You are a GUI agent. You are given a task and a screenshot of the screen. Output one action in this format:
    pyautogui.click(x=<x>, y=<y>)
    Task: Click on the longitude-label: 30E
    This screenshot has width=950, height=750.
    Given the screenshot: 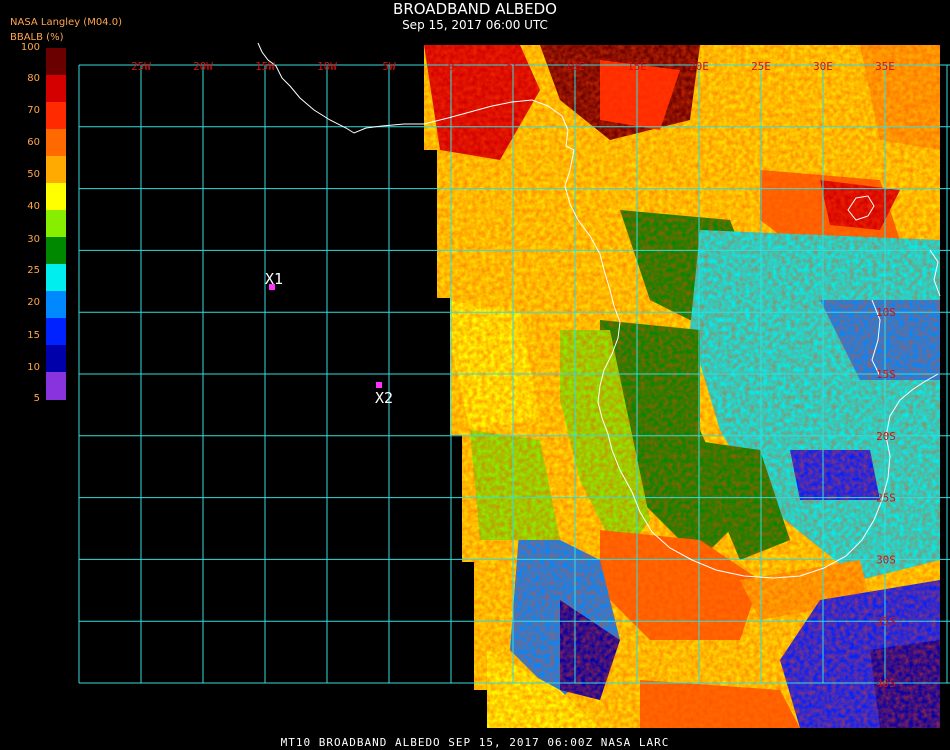 What is the action you would take?
    pyautogui.click(x=823, y=66)
    